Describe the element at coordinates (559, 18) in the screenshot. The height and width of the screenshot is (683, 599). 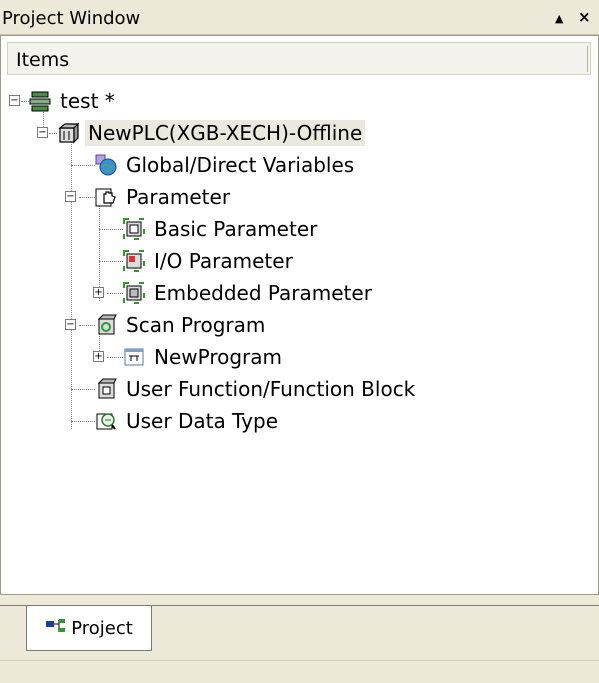
I see `pin-icon: ▲` at that location.